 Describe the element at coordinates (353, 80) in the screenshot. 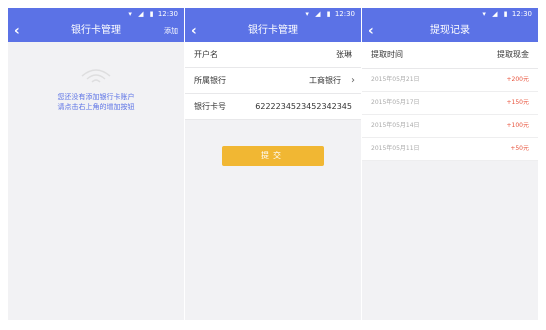

I see `chevron-right-icon: ›` at that location.